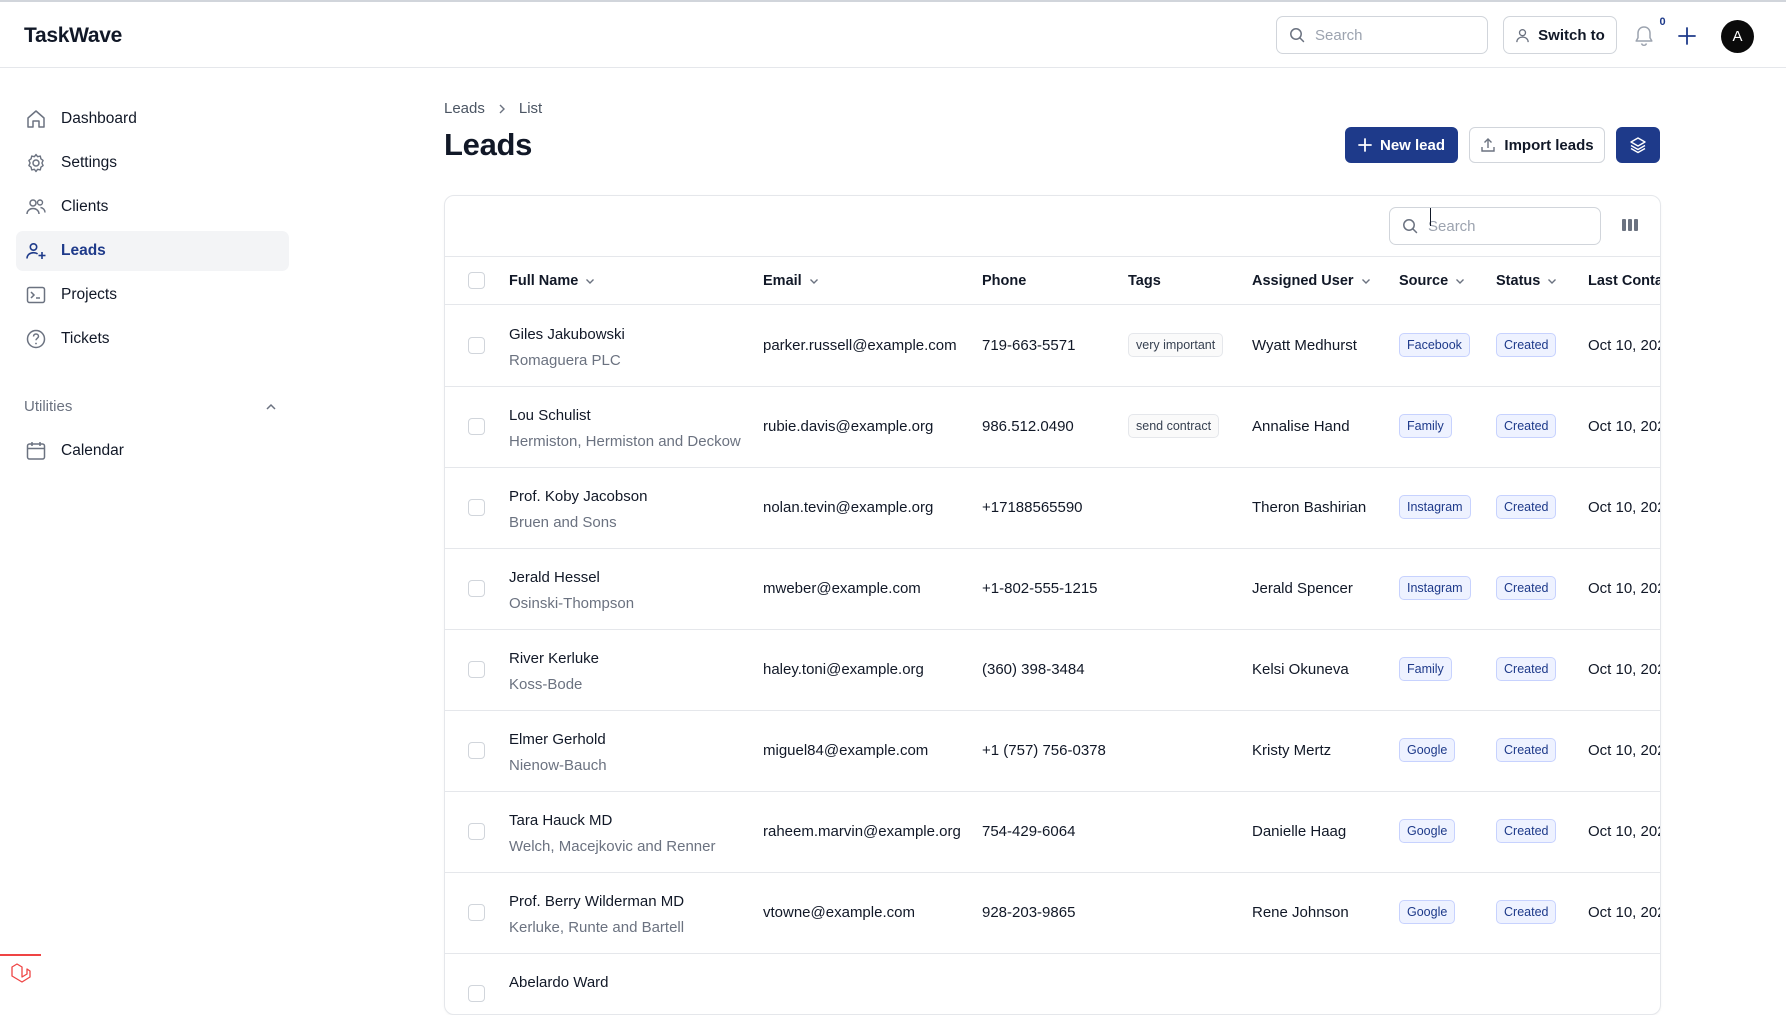 The height and width of the screenshot is (1015, 1786). What do you see at coordinates (1571, 35) in the screenshot?
I see `switch-to-label: Switch to` at bounding box center [1571, 35].